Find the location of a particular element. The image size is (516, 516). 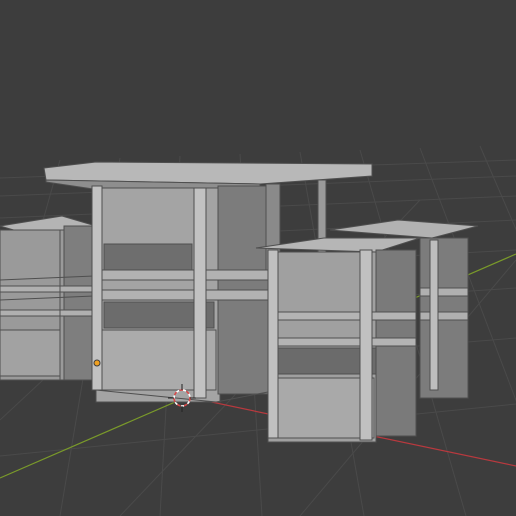

object-origin-marker is located at coordinates (97, 363).